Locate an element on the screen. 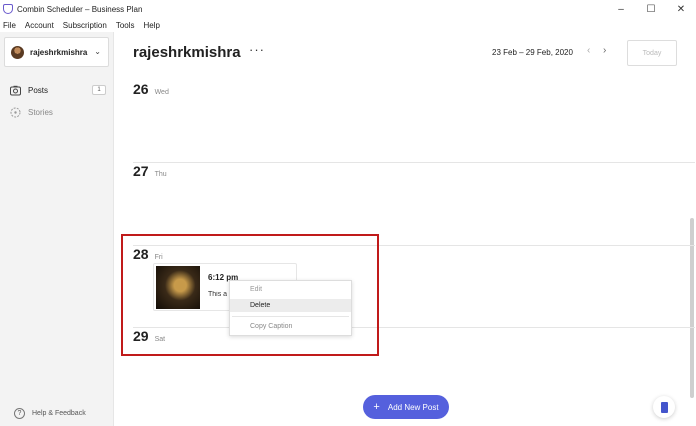  help-feedback-link: ? Help & Feedback is located at coordinates (50, 413).